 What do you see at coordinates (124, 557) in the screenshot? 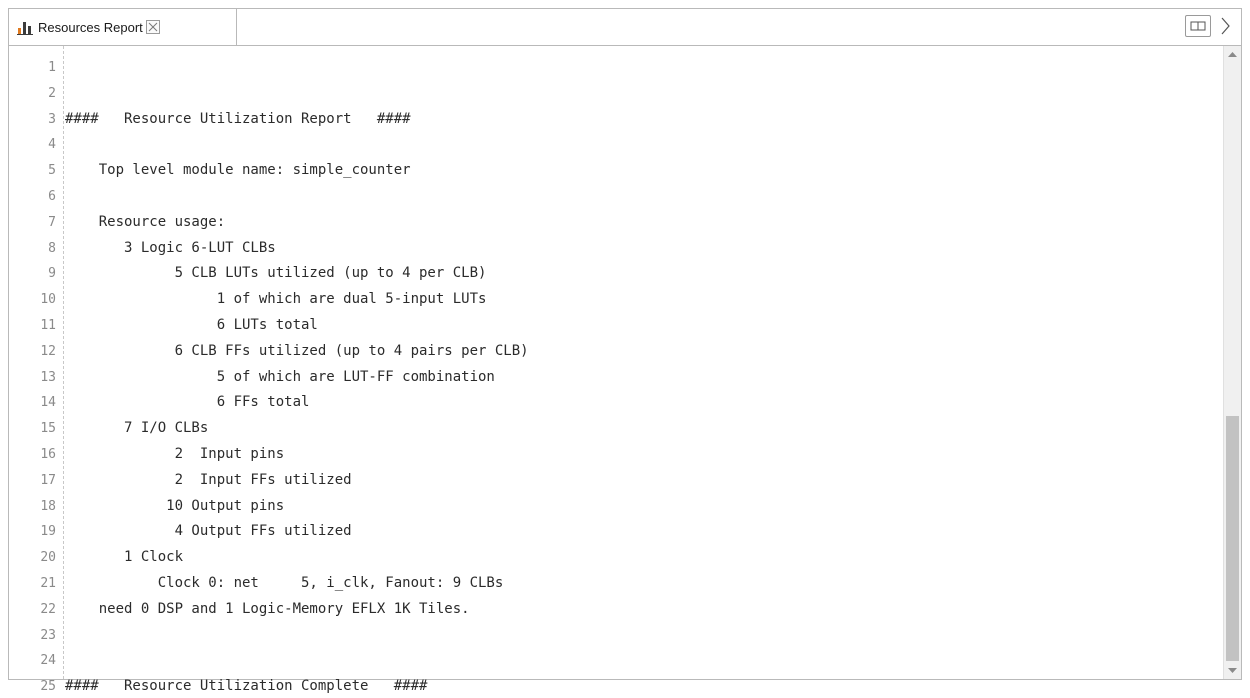
I see `line-text: 1 Clock` at bounding box center [124, 557].